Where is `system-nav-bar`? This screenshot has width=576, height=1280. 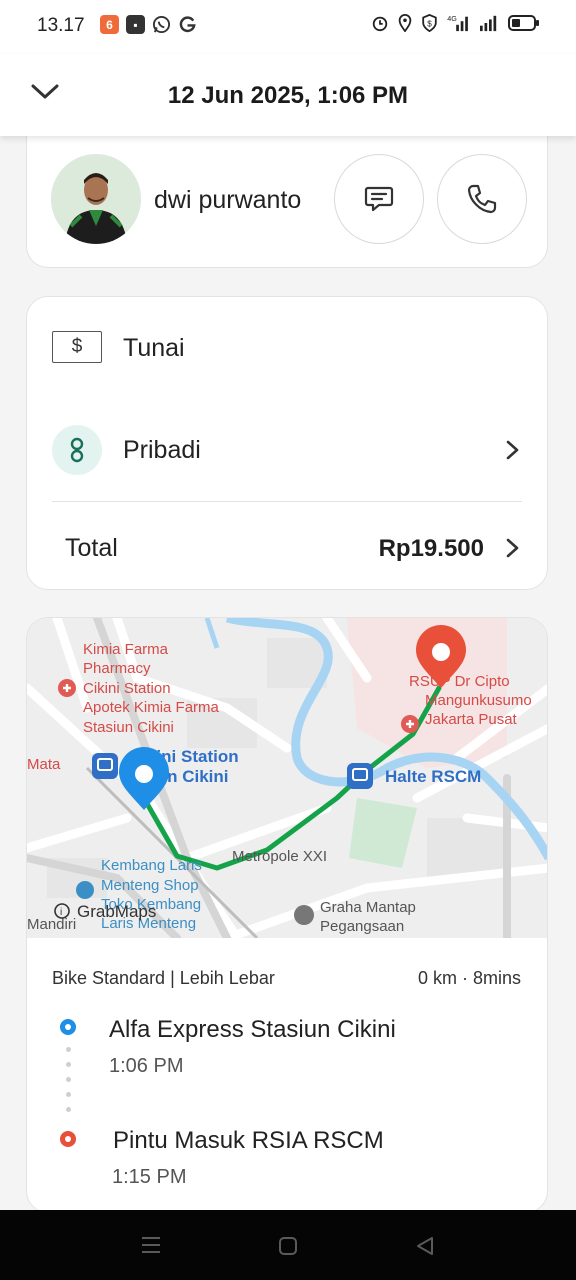 system-nav-bar is located at coordinates (288, 1245).